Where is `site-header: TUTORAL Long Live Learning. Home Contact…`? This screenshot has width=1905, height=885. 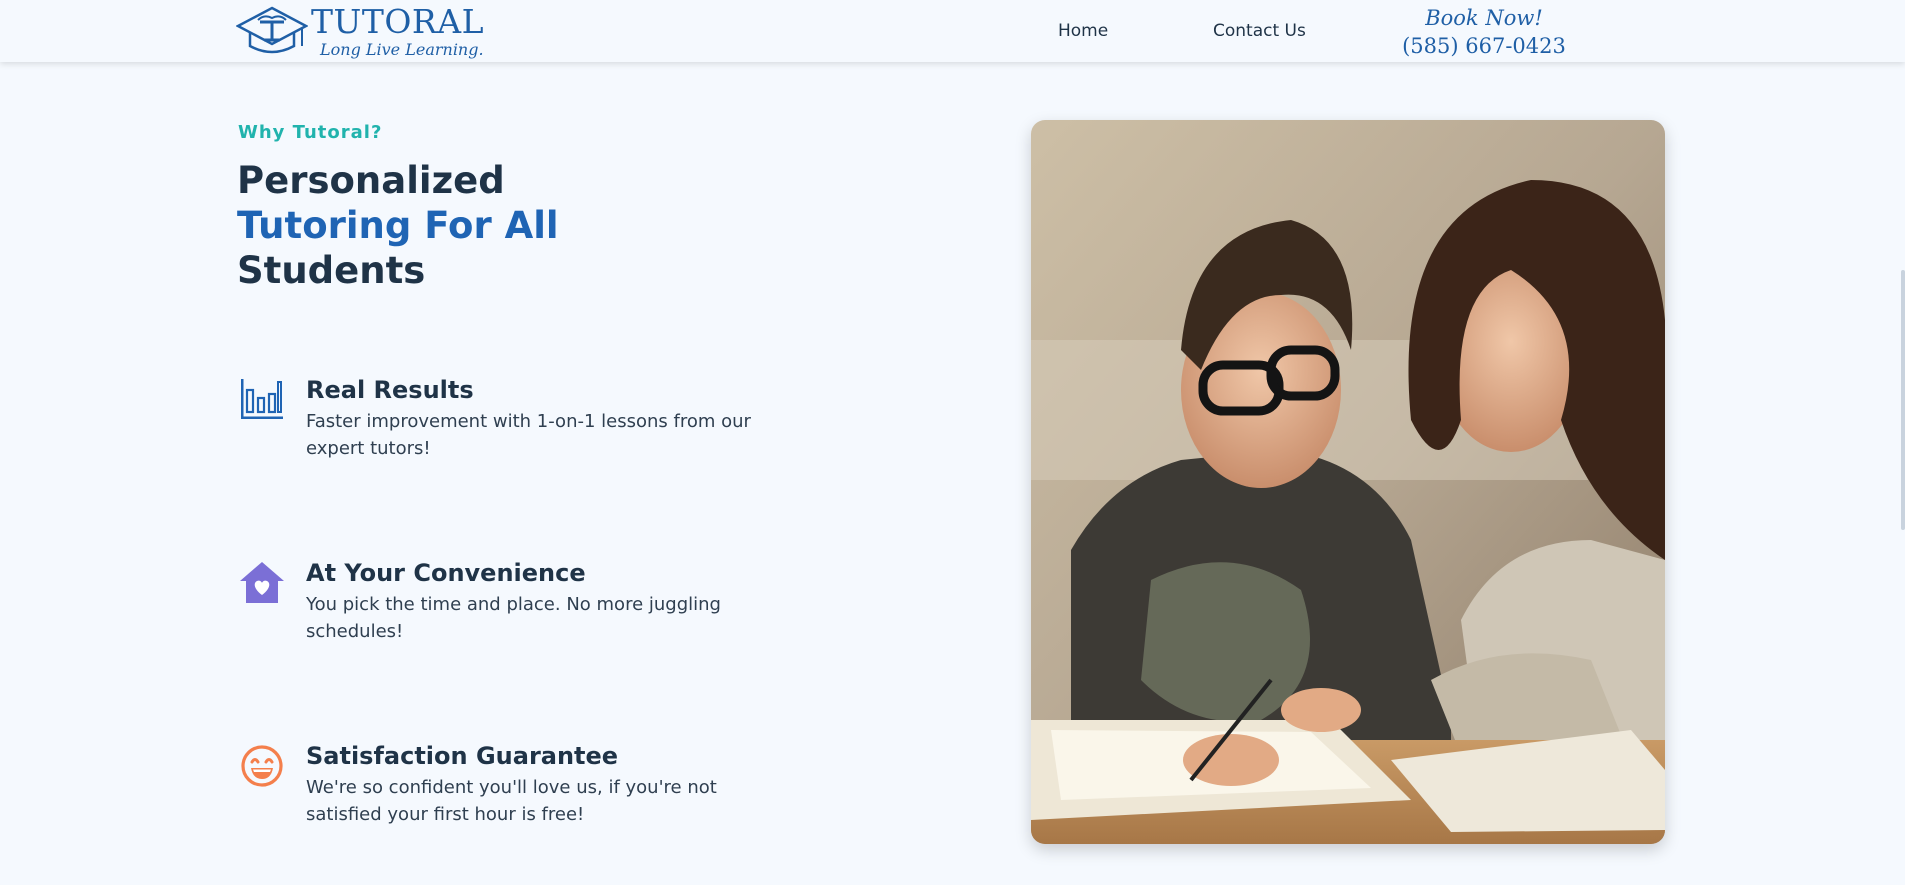 site-header: TUTORAL Long Live Learning. Home Contact… is located at coordinates (952, 31).